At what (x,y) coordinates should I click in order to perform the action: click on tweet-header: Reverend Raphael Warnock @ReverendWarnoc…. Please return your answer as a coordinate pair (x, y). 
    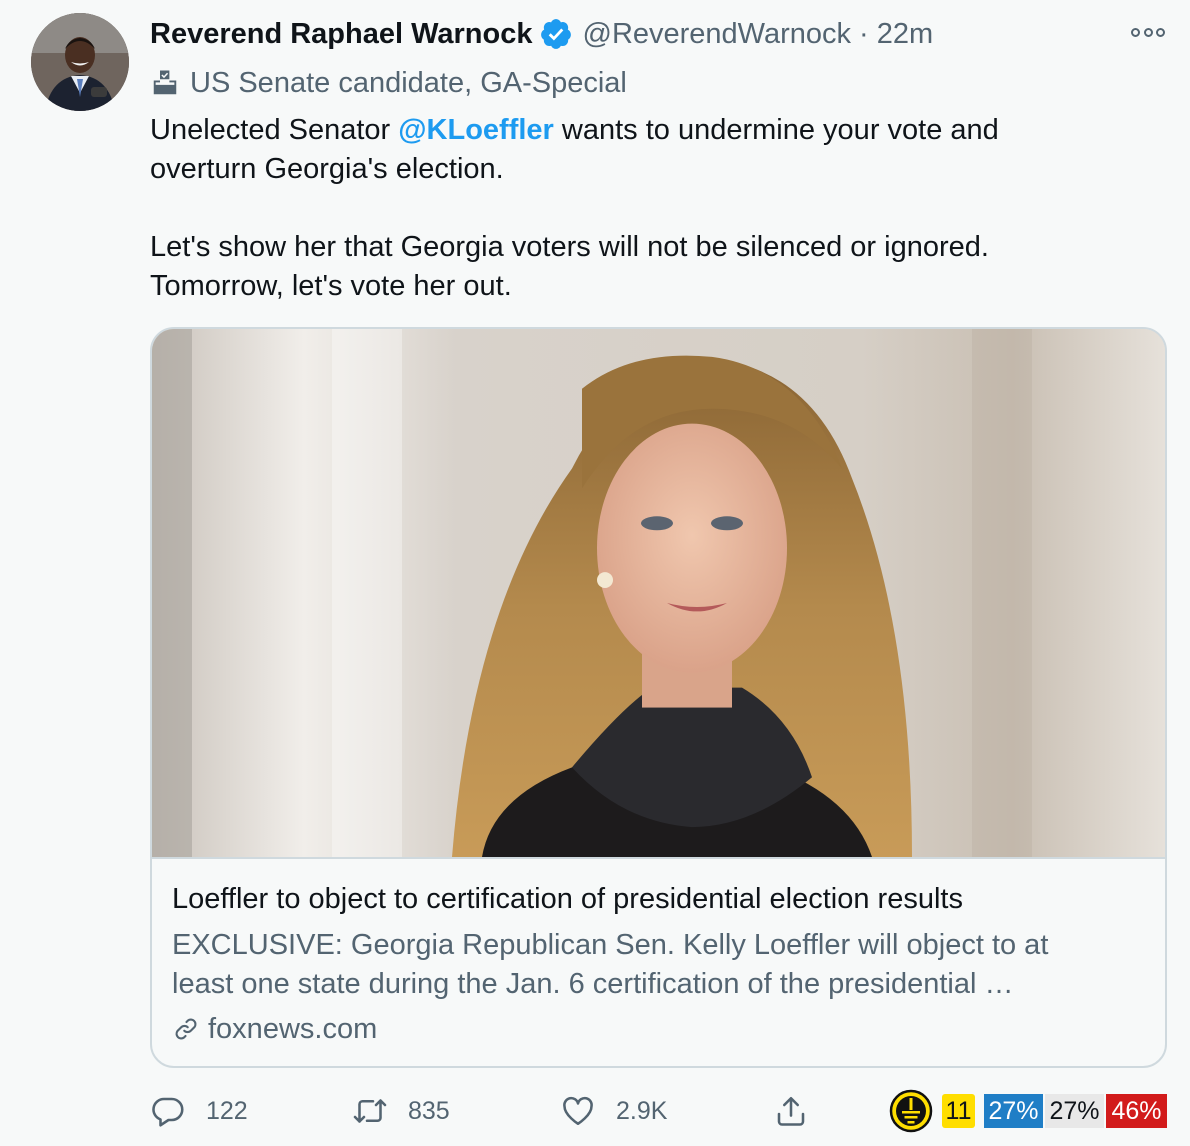
    Looking at the image, I should click on (541, 34).